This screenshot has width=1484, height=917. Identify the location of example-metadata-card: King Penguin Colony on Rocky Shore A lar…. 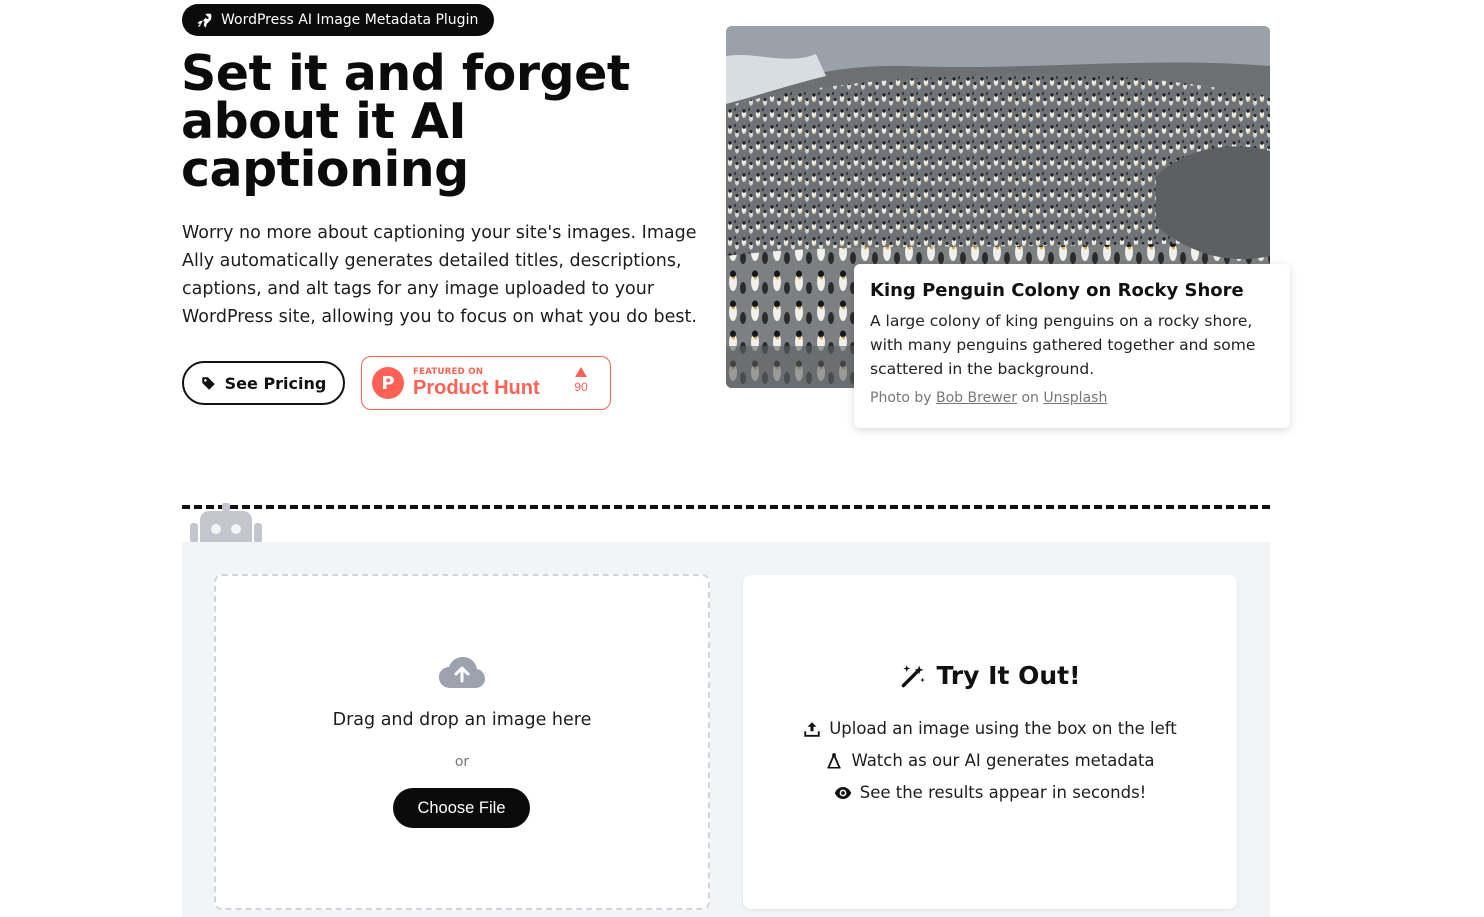
(1072, 346).